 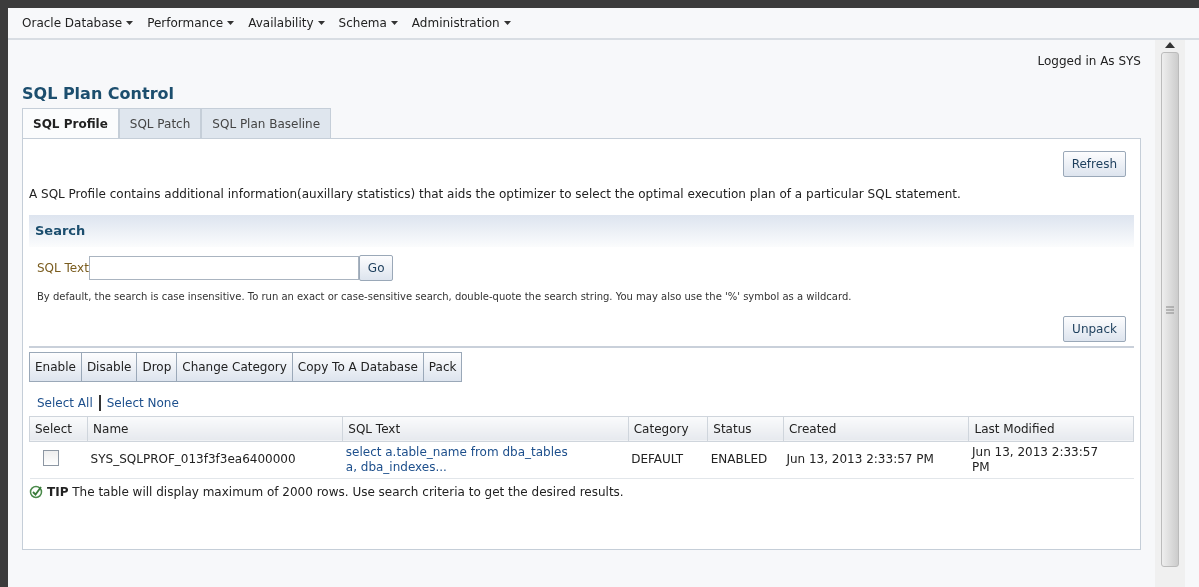 What do you see at coordinates (1170, 45) in the screenshot?
I see `scroll-up-icon` at bounding box center [1170, 45].